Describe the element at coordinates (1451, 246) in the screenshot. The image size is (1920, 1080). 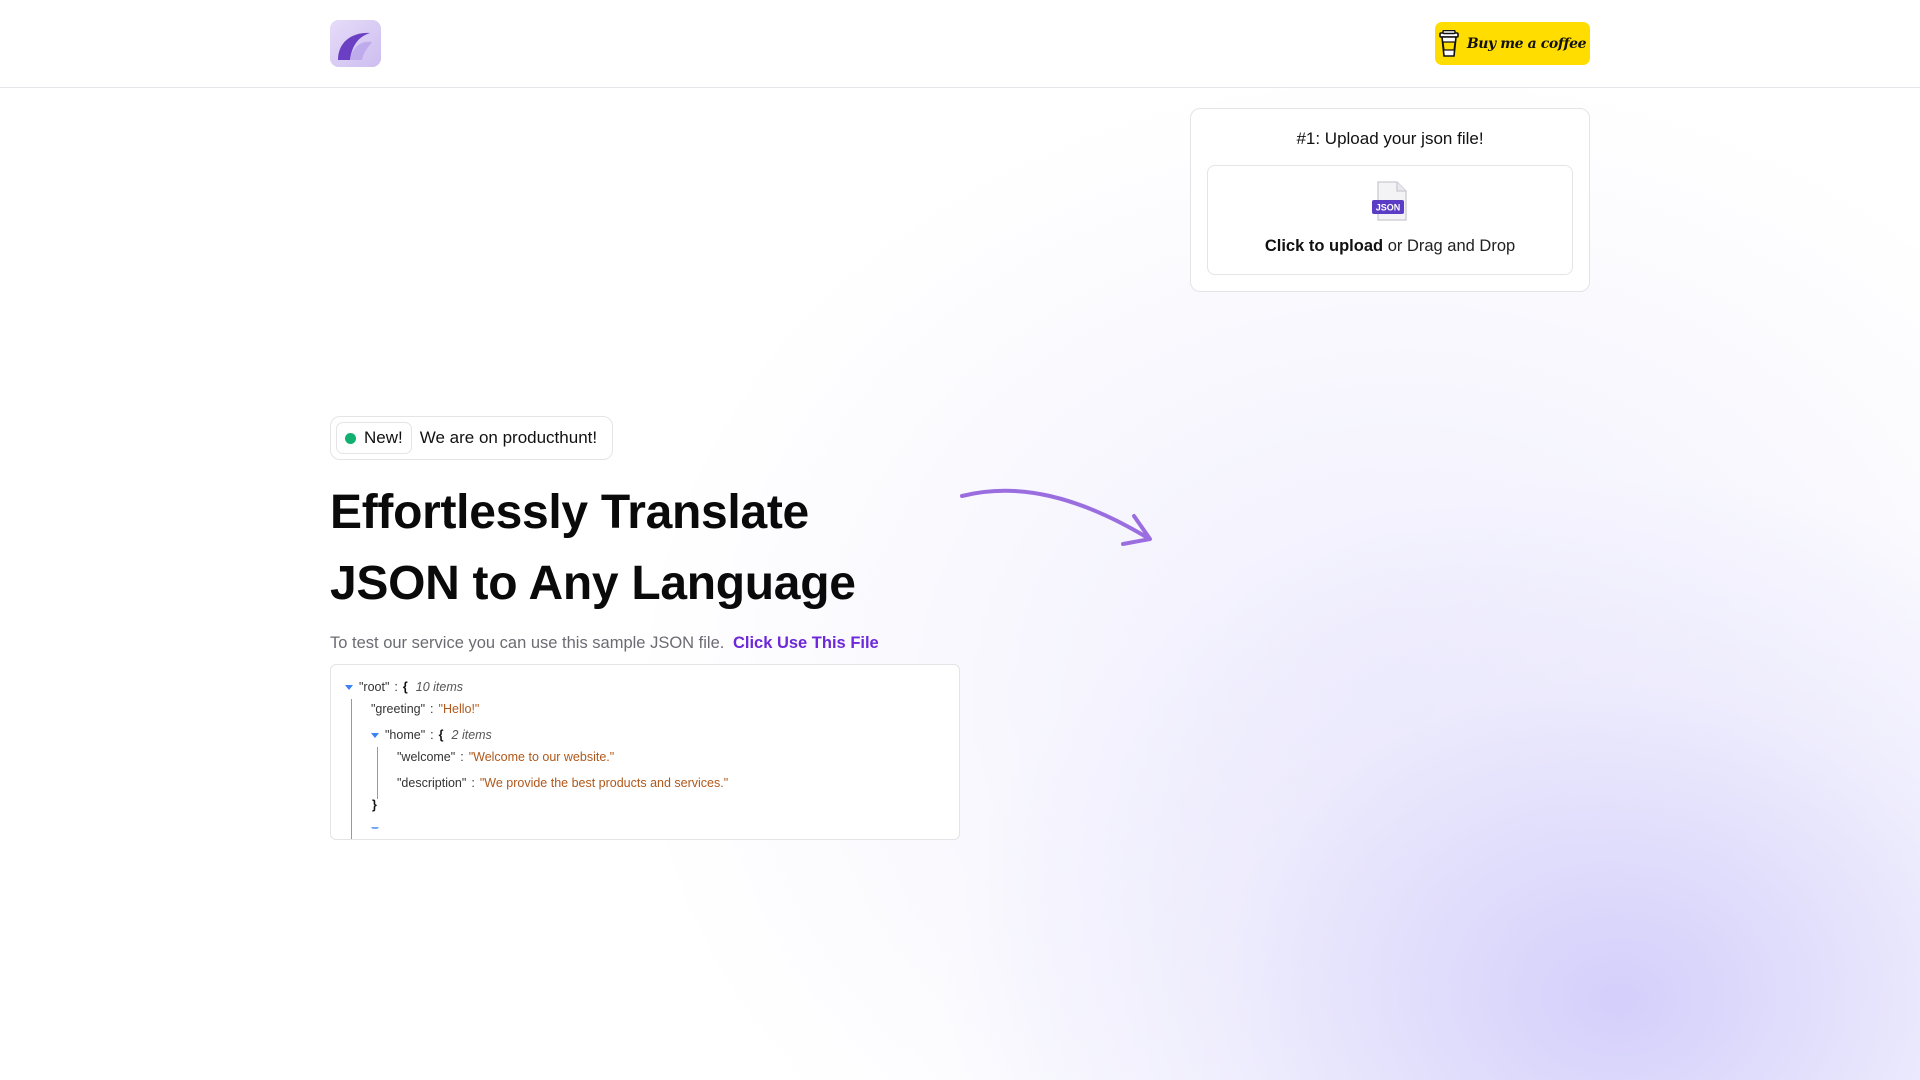
I see `drag-drop-label: or Drag and Drop` at that location.